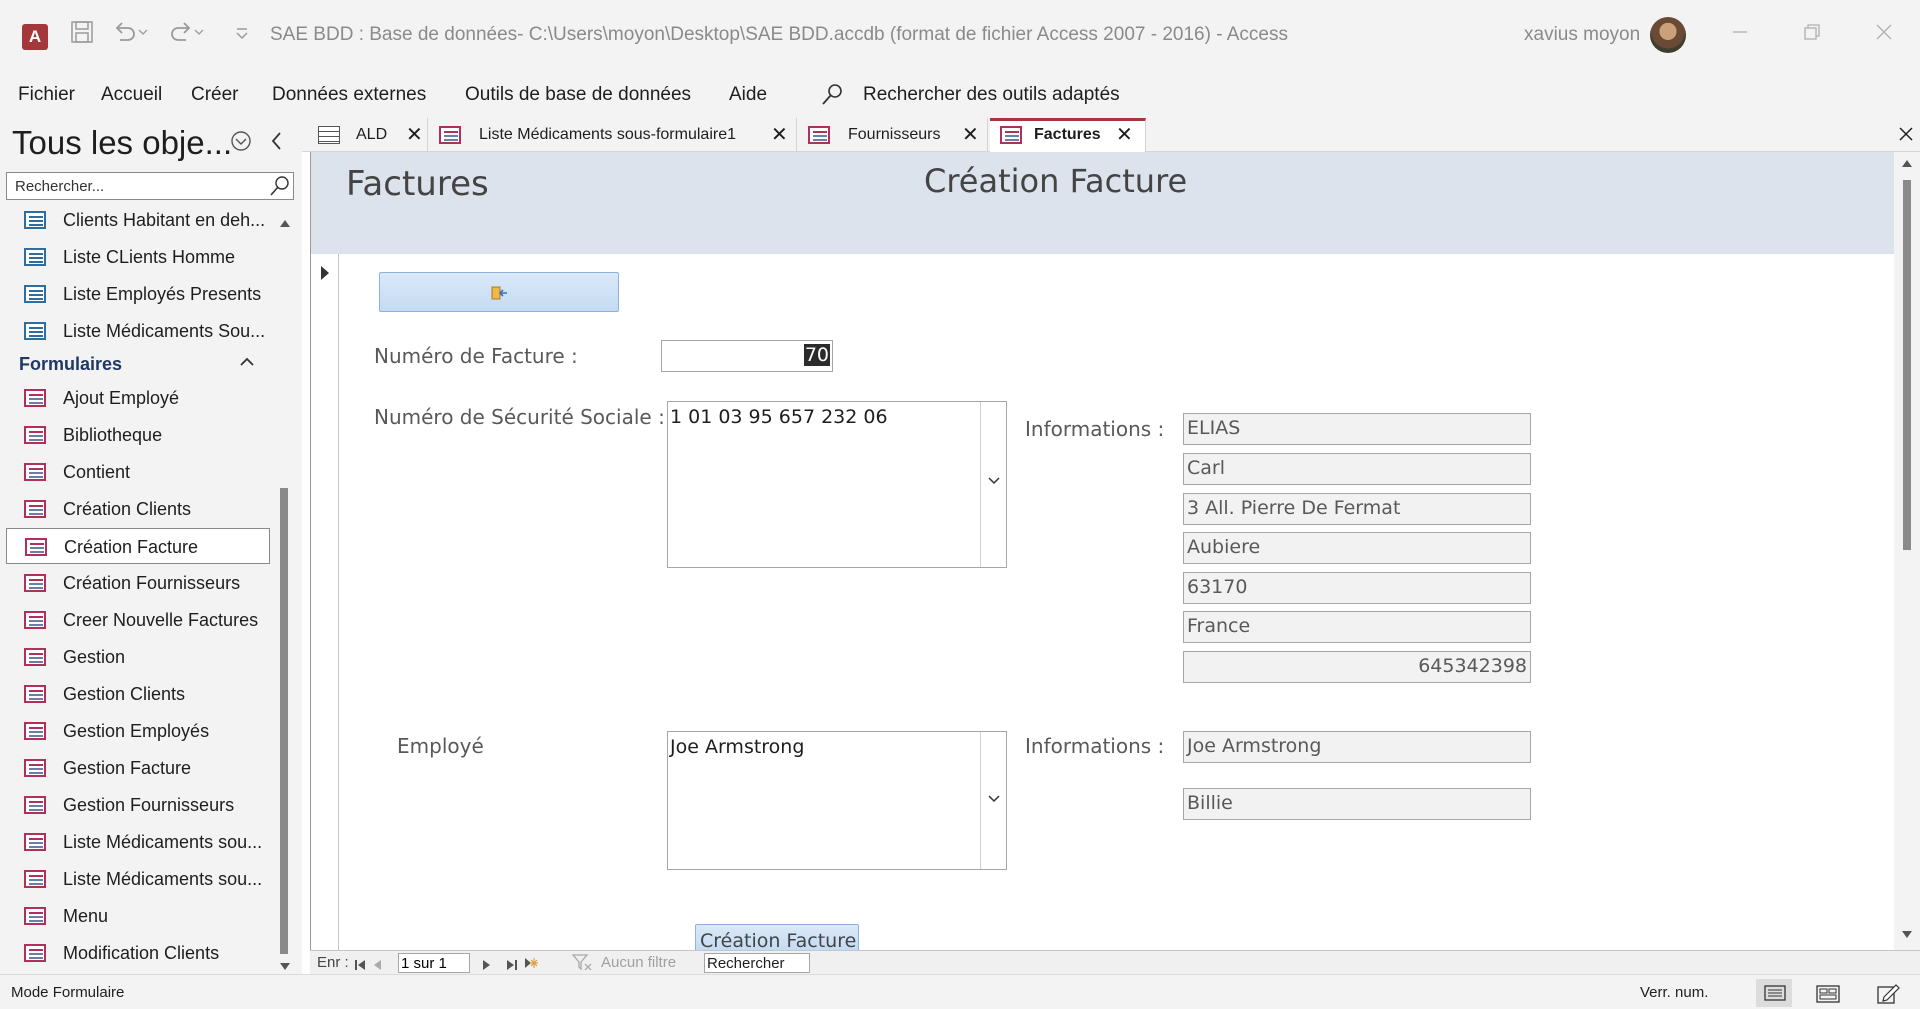  What do you see at coordinates (138, 768) in the screenshot?
I see `nav-form-item: Gestion Facture` at bounding box center [138, 768].